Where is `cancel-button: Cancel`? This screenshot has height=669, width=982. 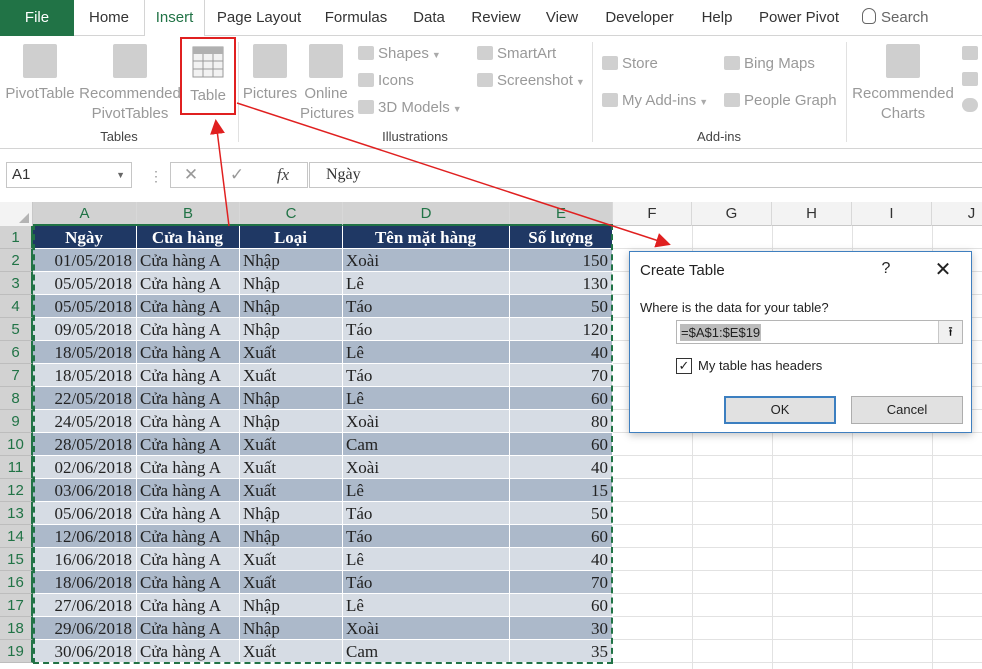
cancel-button: Cancel is located at coordinates (907, 410).